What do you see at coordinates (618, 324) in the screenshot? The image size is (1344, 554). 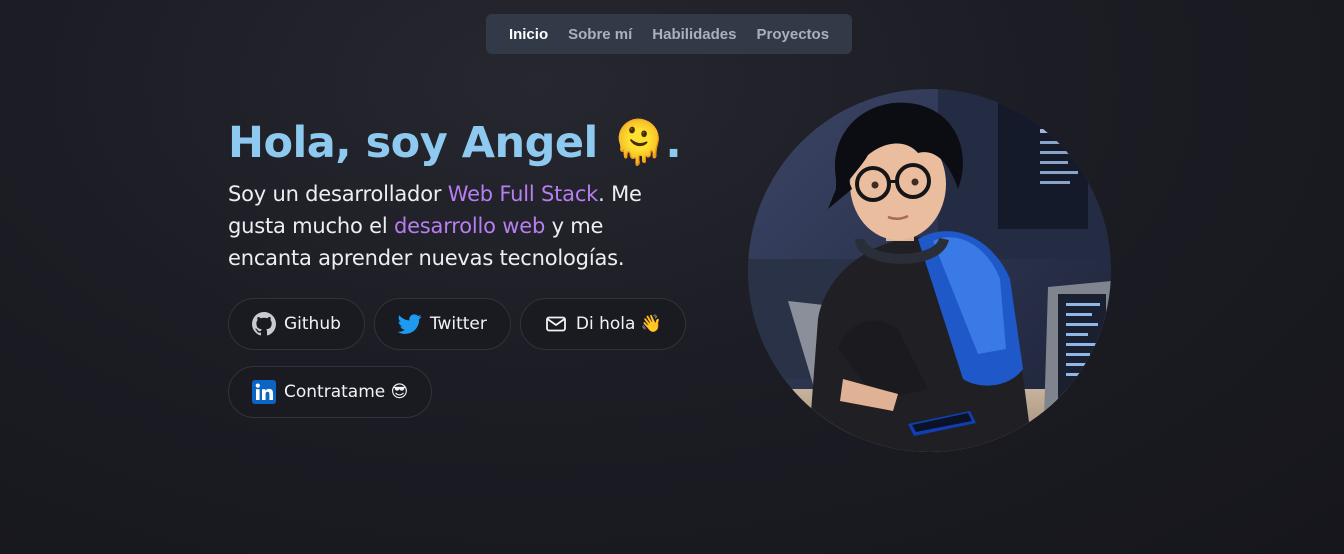 I see `email-label: Di hola 👋` at bounding box center [618, 324].